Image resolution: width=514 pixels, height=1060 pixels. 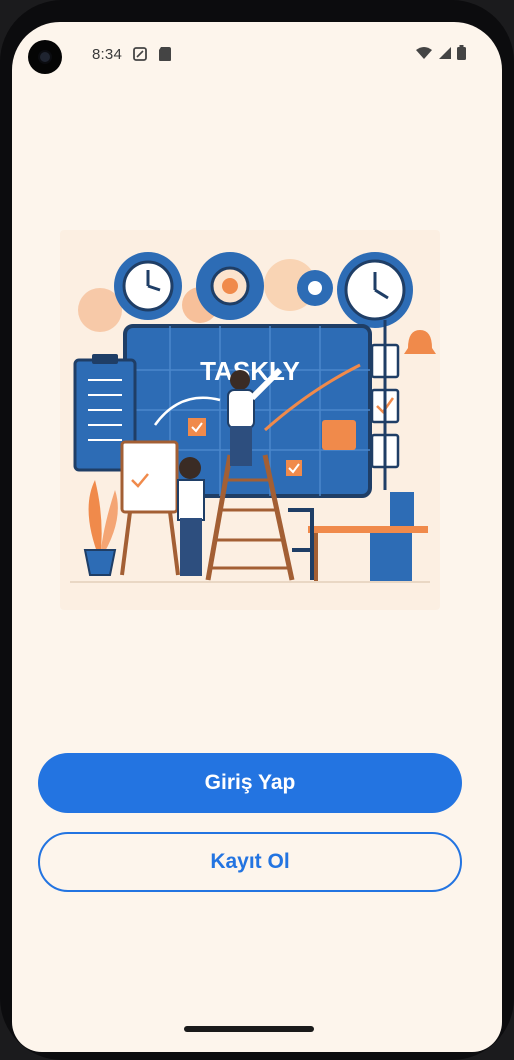 I want to click on brand-text: TASKLY, so click(x=250, y=371).